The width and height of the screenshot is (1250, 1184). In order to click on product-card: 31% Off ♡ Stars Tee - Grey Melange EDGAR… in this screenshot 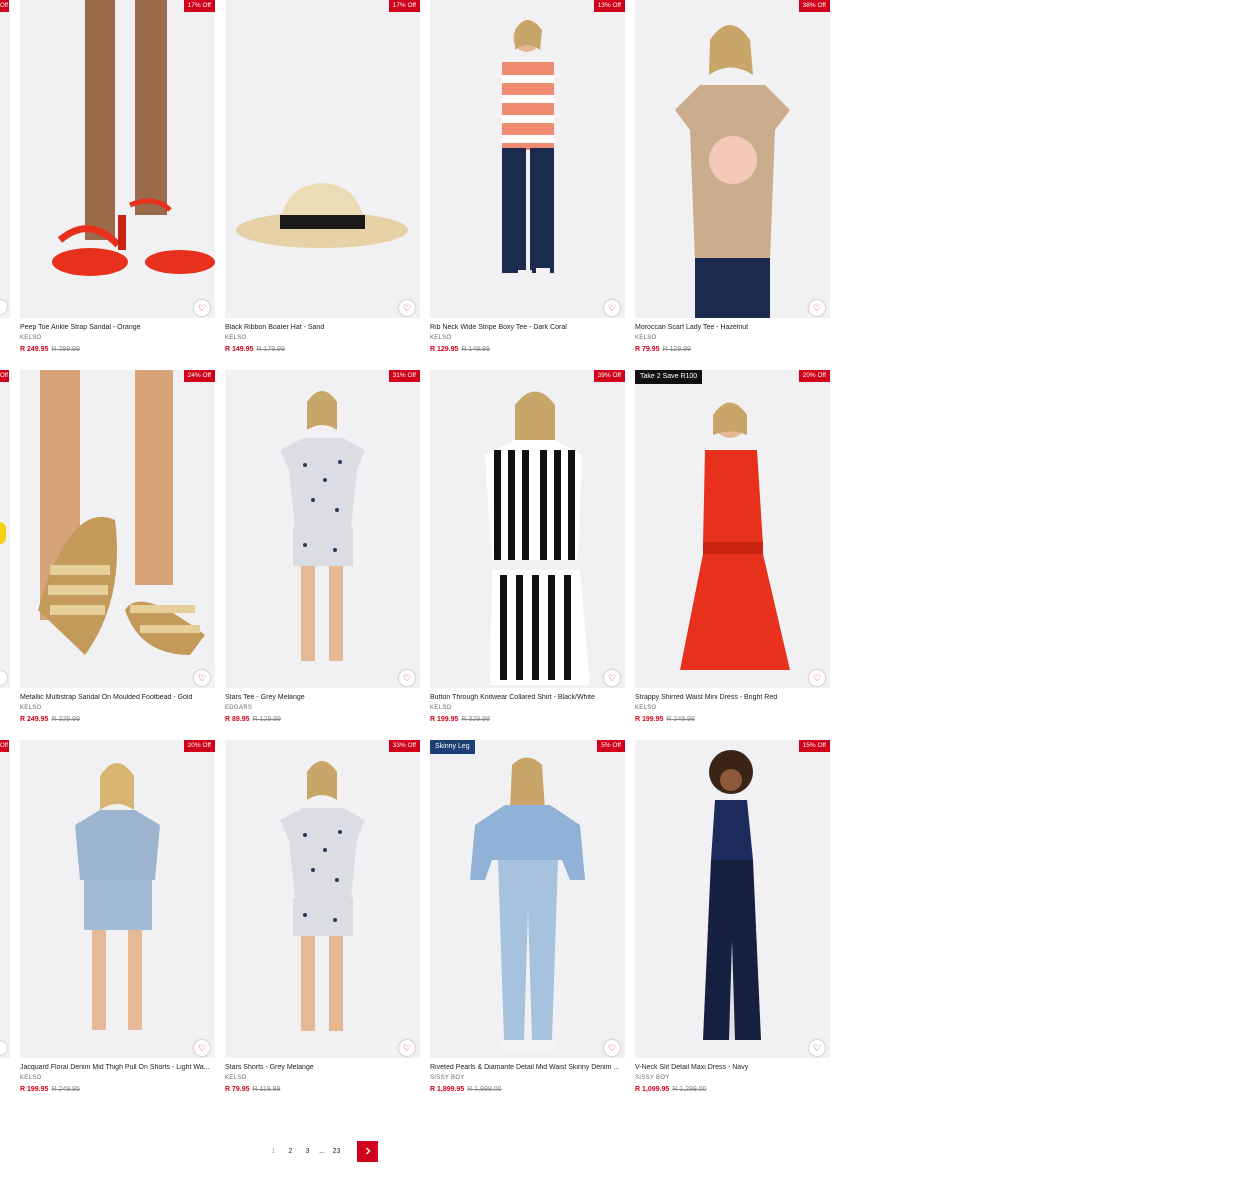, I will do `click(322, 552)`.